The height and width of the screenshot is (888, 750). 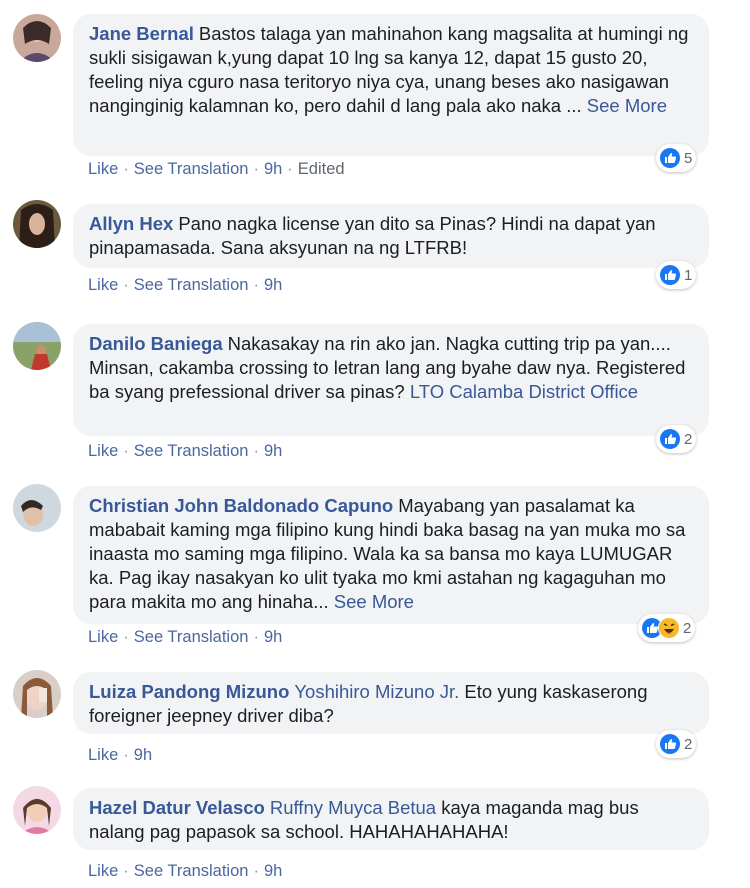 What do you see at coordinates (177, 807) in the screenshot?
I see `comment-author: Hazel Datur Velasco` at bounding box center [177, 807].